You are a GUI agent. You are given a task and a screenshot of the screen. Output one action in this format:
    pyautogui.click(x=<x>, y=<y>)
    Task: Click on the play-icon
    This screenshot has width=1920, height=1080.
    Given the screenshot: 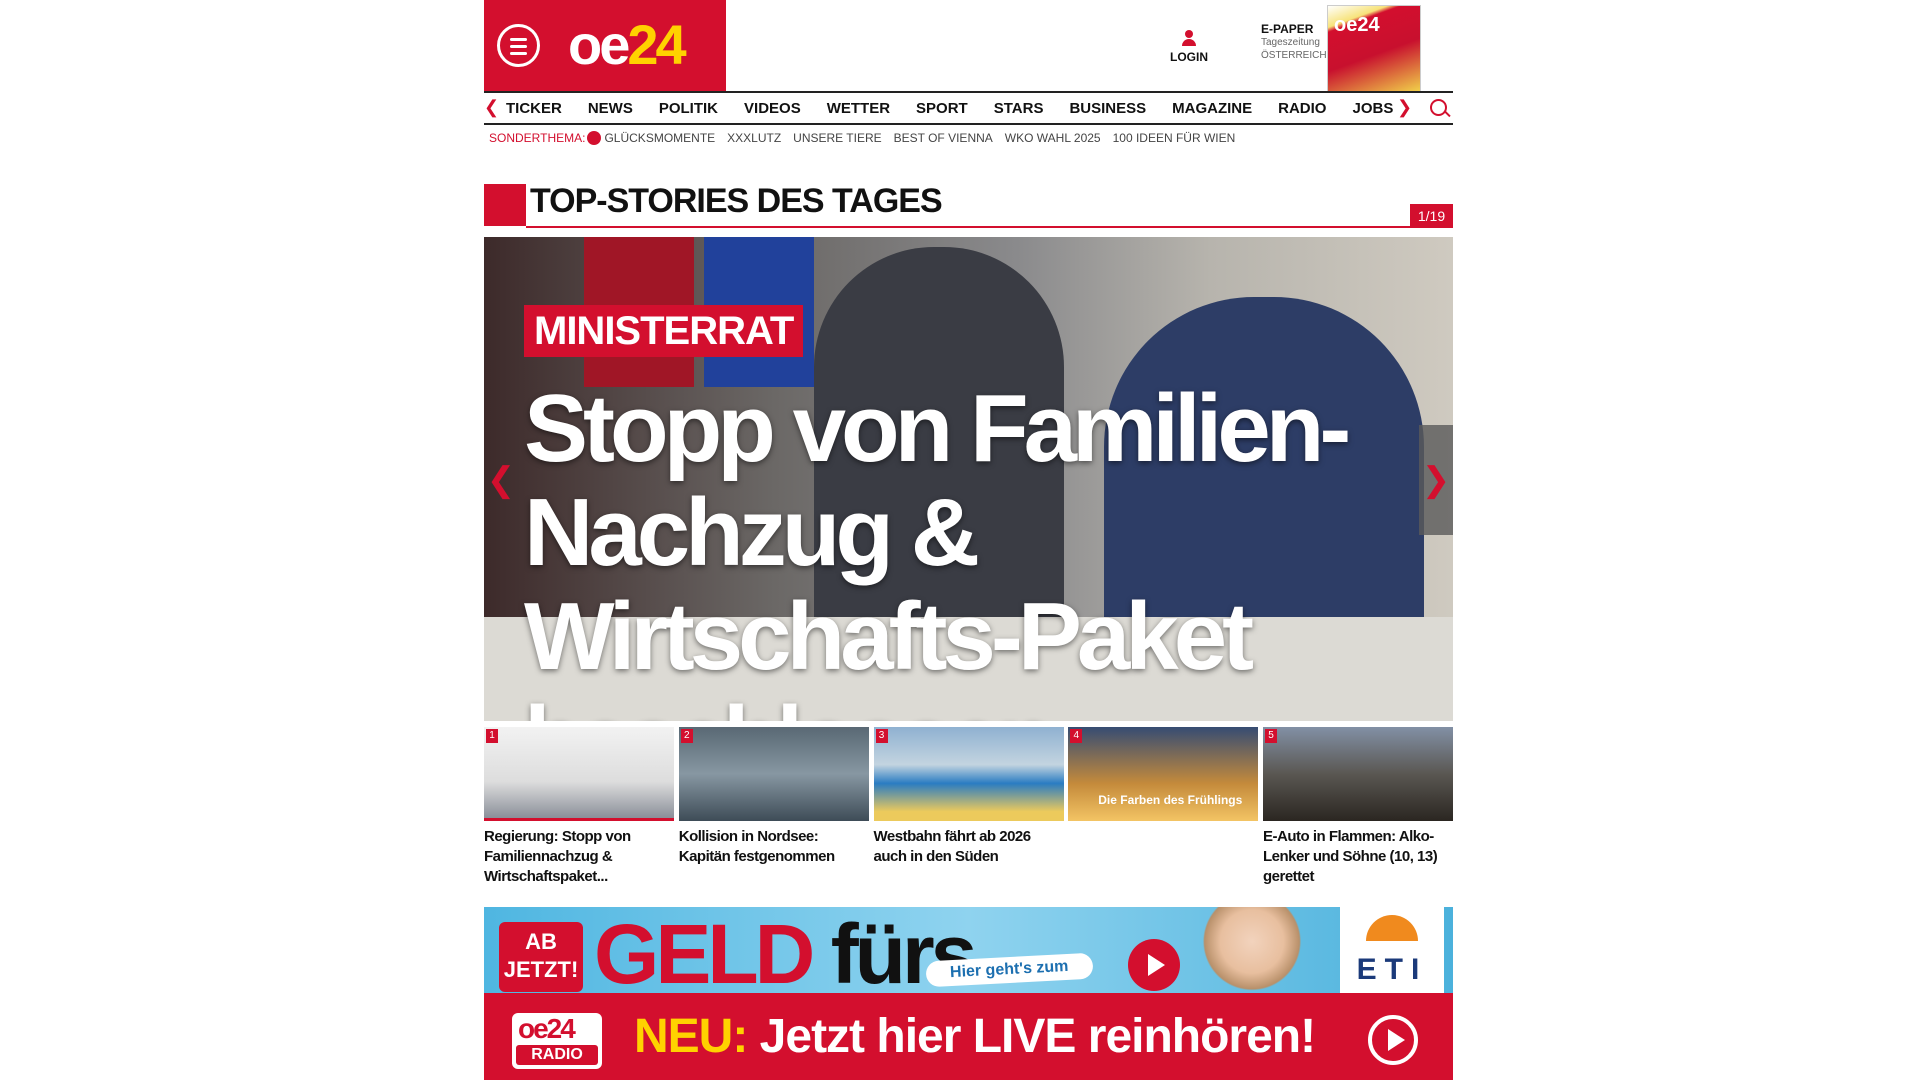 What is the action you would take?
    pyautogui.click(x=1154, y=965)
    